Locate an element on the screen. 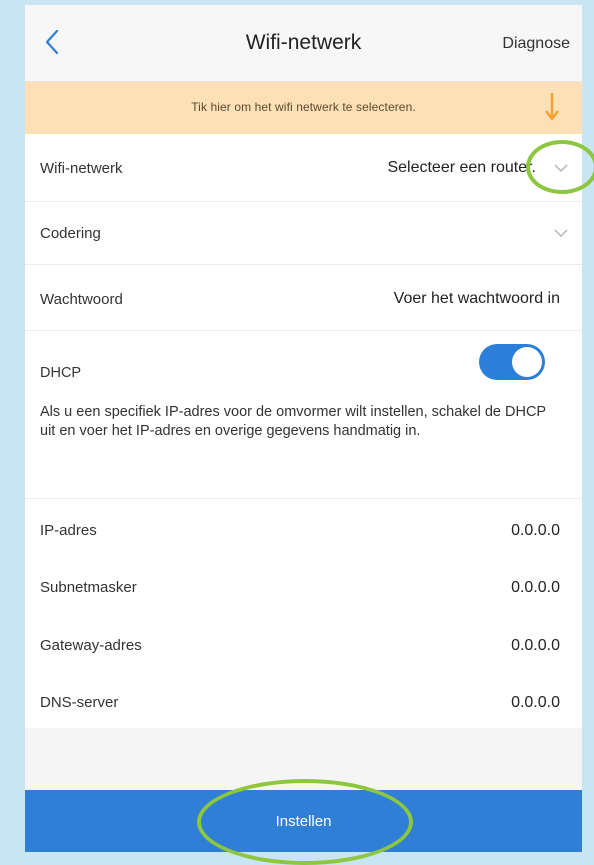 Image resolution: width=594 pixels, height=865 pixels. dns-label: DNS-server is located at coordinates (79, 702).